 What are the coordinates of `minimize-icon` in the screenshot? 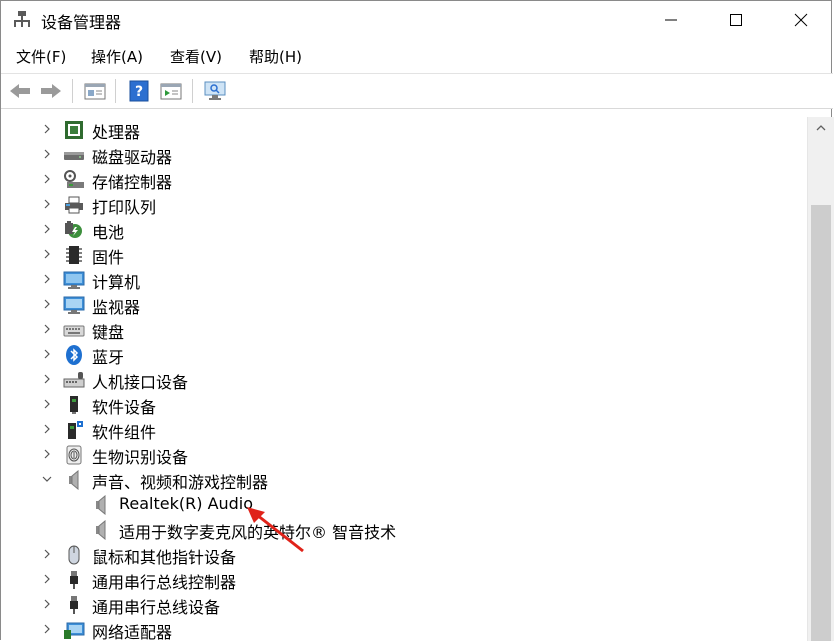 It's located at (671, 20).